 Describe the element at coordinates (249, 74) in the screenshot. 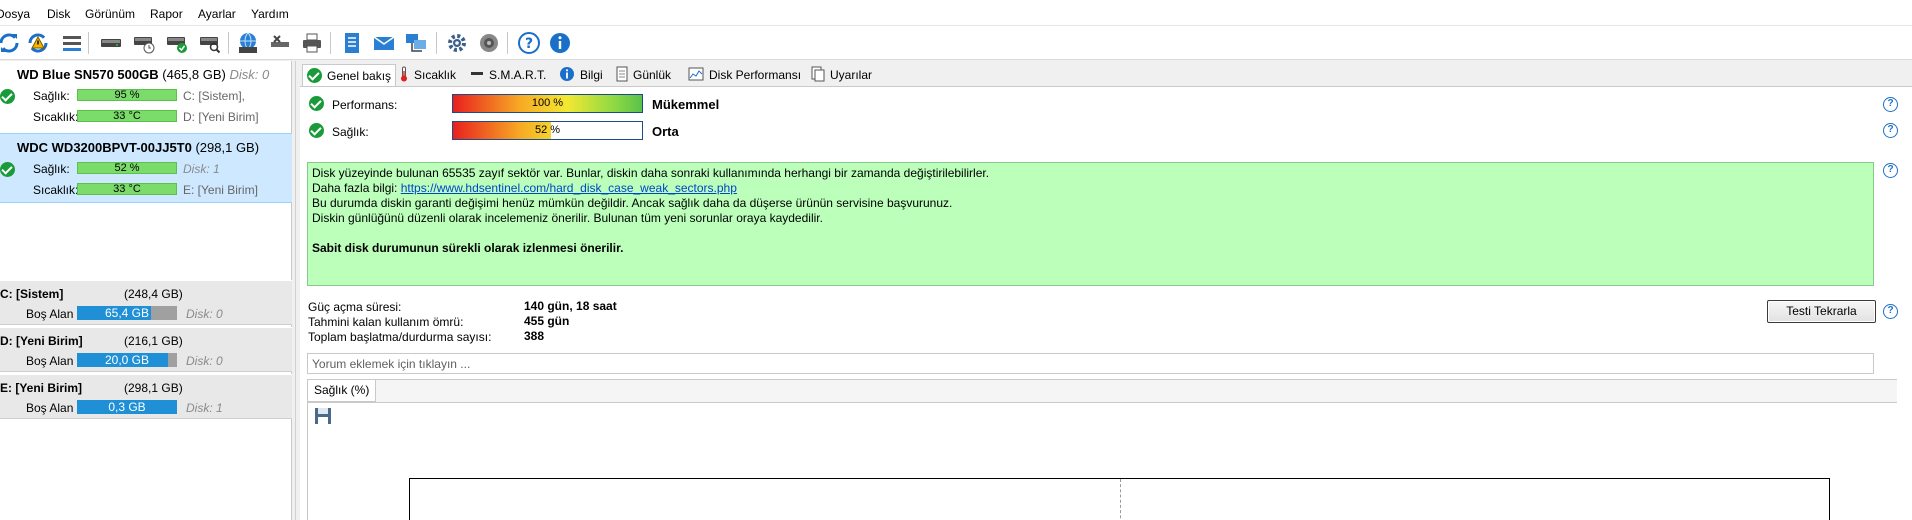

I see `disk-number: Disk: 0` at that location.